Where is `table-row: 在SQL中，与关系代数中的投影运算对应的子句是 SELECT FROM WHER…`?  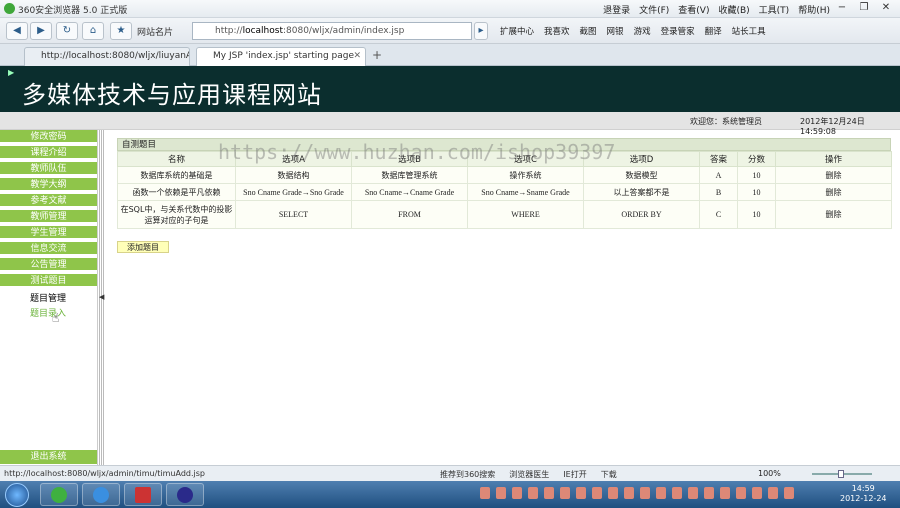 table-row: 在SQL中，与关系代数中的投影运算对应的子句是 SELECT FROM WHER… is located at coordinates (504, 214).